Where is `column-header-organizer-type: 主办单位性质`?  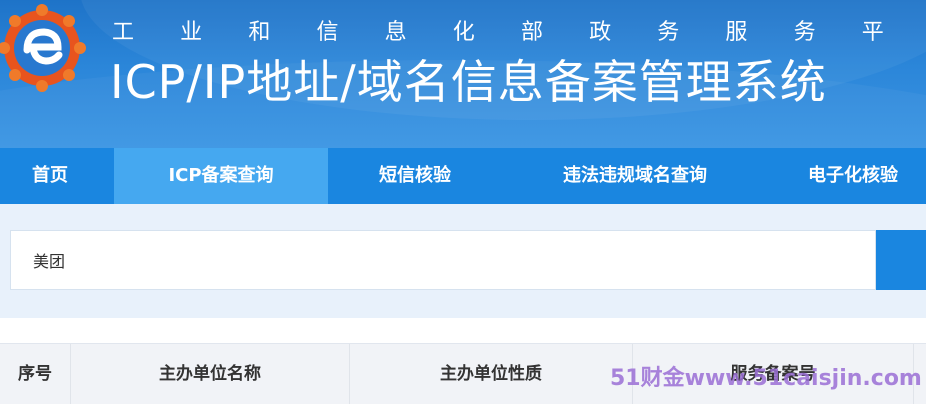
column-header-organizer-type: 主办单位性质 is located at coordinates (491, 374).